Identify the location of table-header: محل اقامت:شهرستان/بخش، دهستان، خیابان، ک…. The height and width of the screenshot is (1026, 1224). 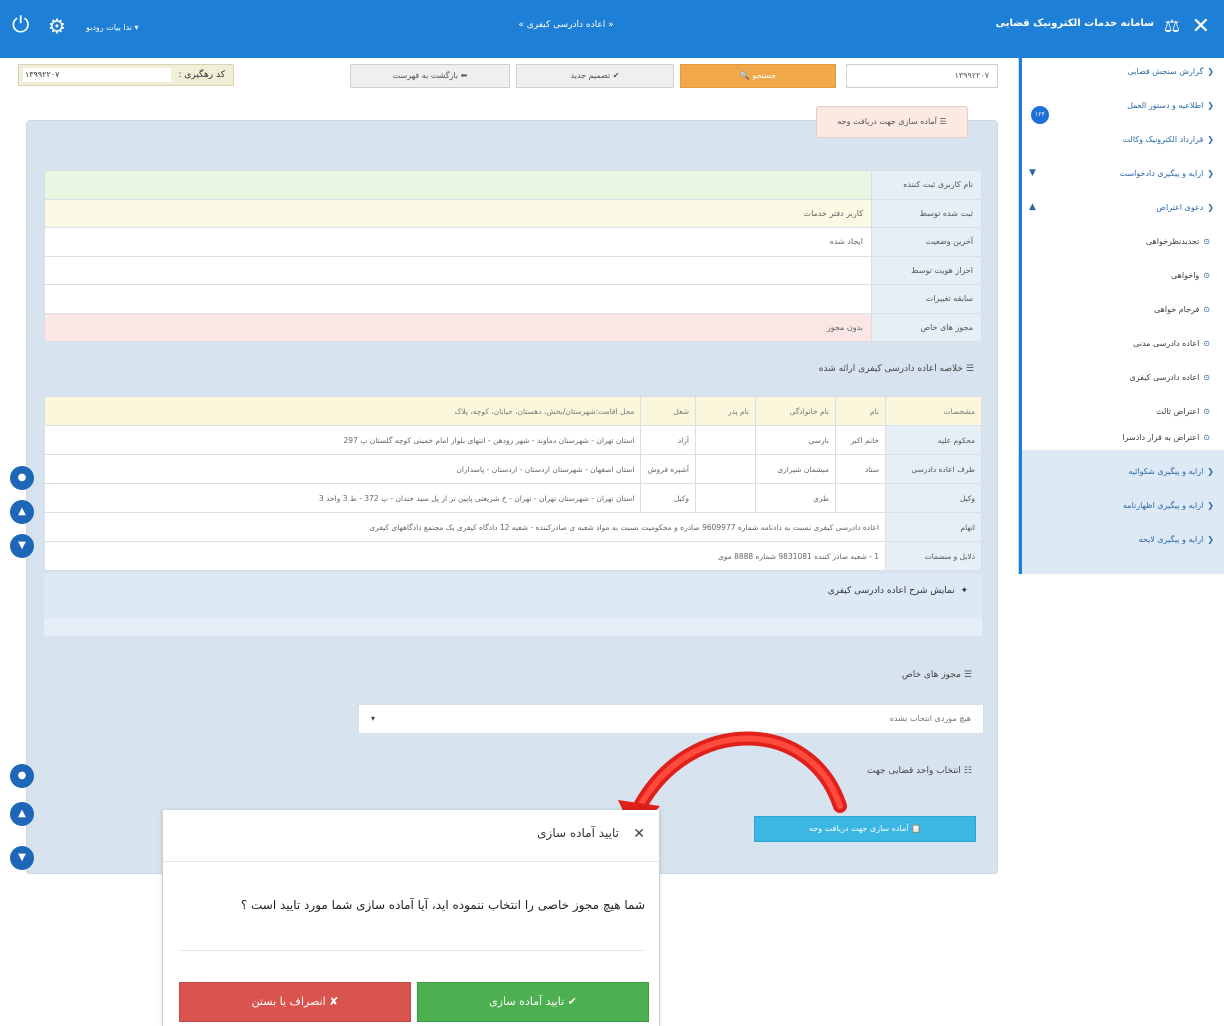
(342, 411).